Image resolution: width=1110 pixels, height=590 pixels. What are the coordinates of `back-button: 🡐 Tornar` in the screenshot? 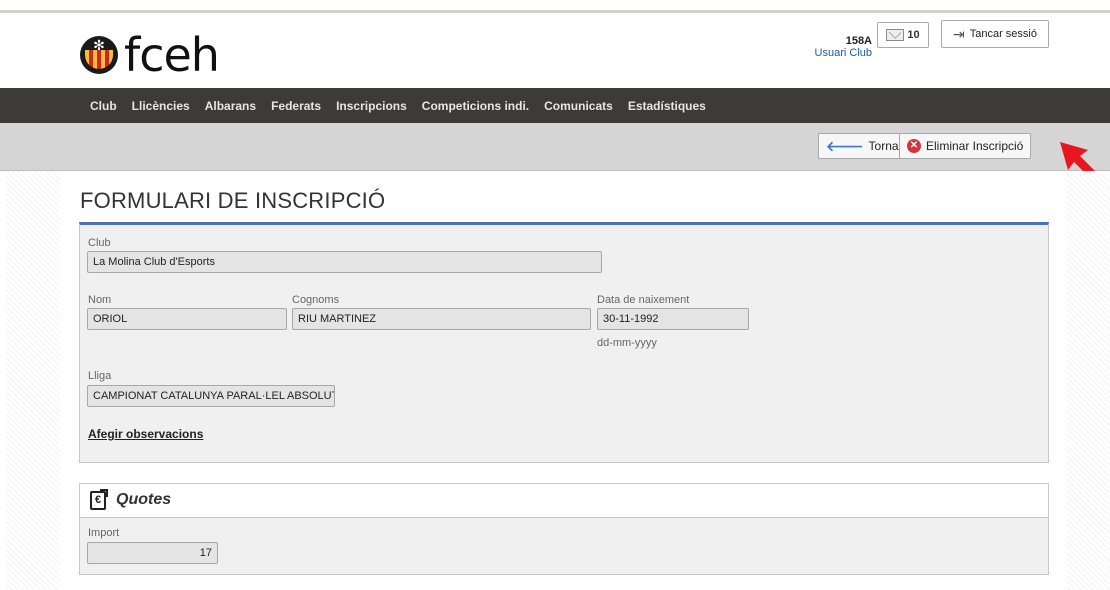 It's located at (864, 146).